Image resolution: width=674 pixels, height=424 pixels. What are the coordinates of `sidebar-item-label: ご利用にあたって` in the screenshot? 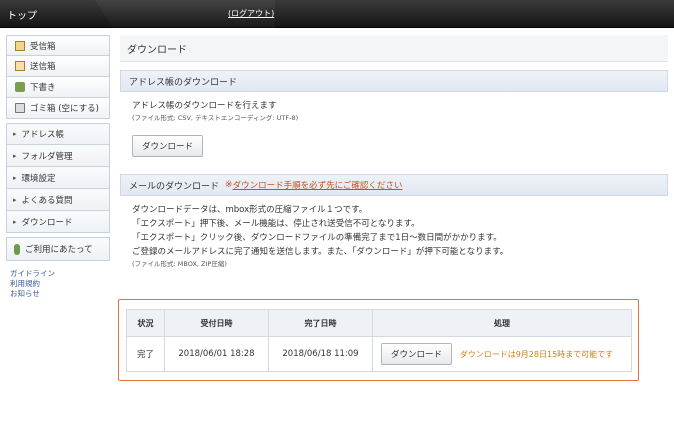 It's located at (59, 250).